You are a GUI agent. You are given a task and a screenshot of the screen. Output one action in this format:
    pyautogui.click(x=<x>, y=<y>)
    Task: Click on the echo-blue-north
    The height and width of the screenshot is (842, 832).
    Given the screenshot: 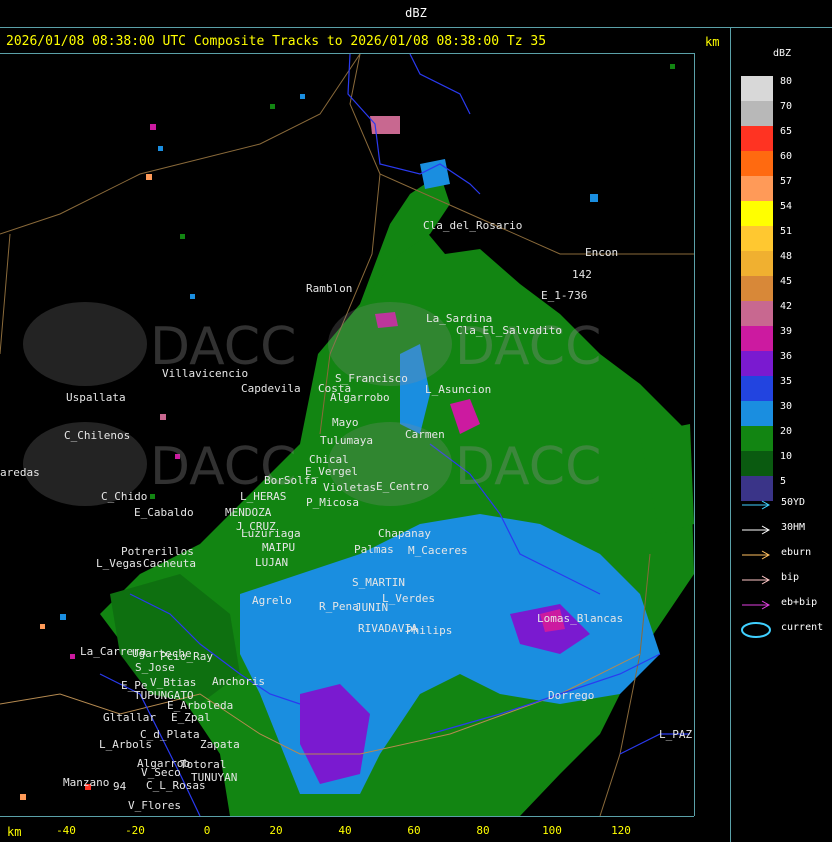 What is the action you would take?
    pyautogui.click(x=435, y=174)
    